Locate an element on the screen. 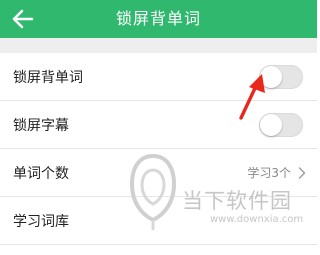 The height and width of the screenshot is (255, 320). page-title: 锁屏背单词 is located at coordinates (158, 18).